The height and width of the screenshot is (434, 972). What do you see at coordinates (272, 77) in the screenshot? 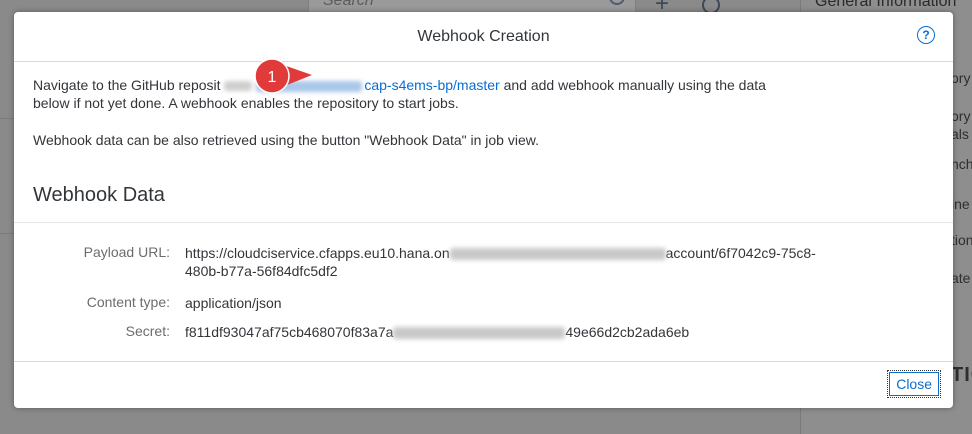
I see `annotation-number: 1` at bounding box center [272, 77].